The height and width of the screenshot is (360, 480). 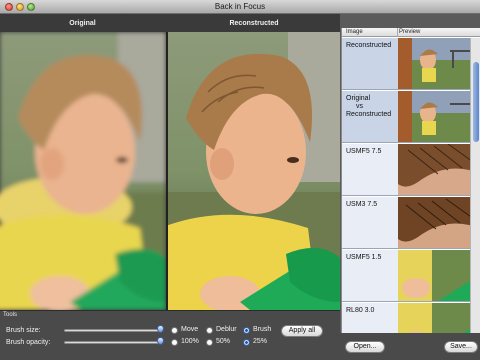 I want to click on column-separator, so click(x=397, y=32).